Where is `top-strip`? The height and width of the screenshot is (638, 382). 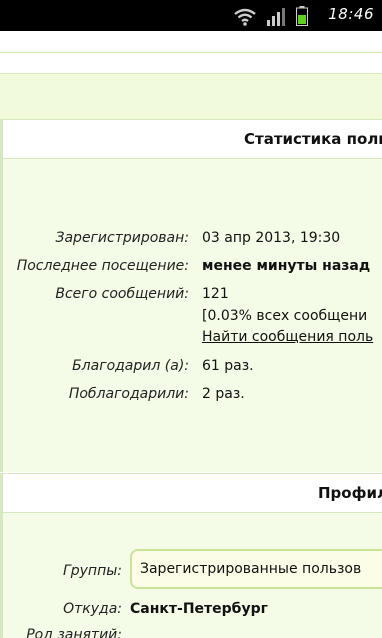 top-strip is located at coordinates (191, 42).